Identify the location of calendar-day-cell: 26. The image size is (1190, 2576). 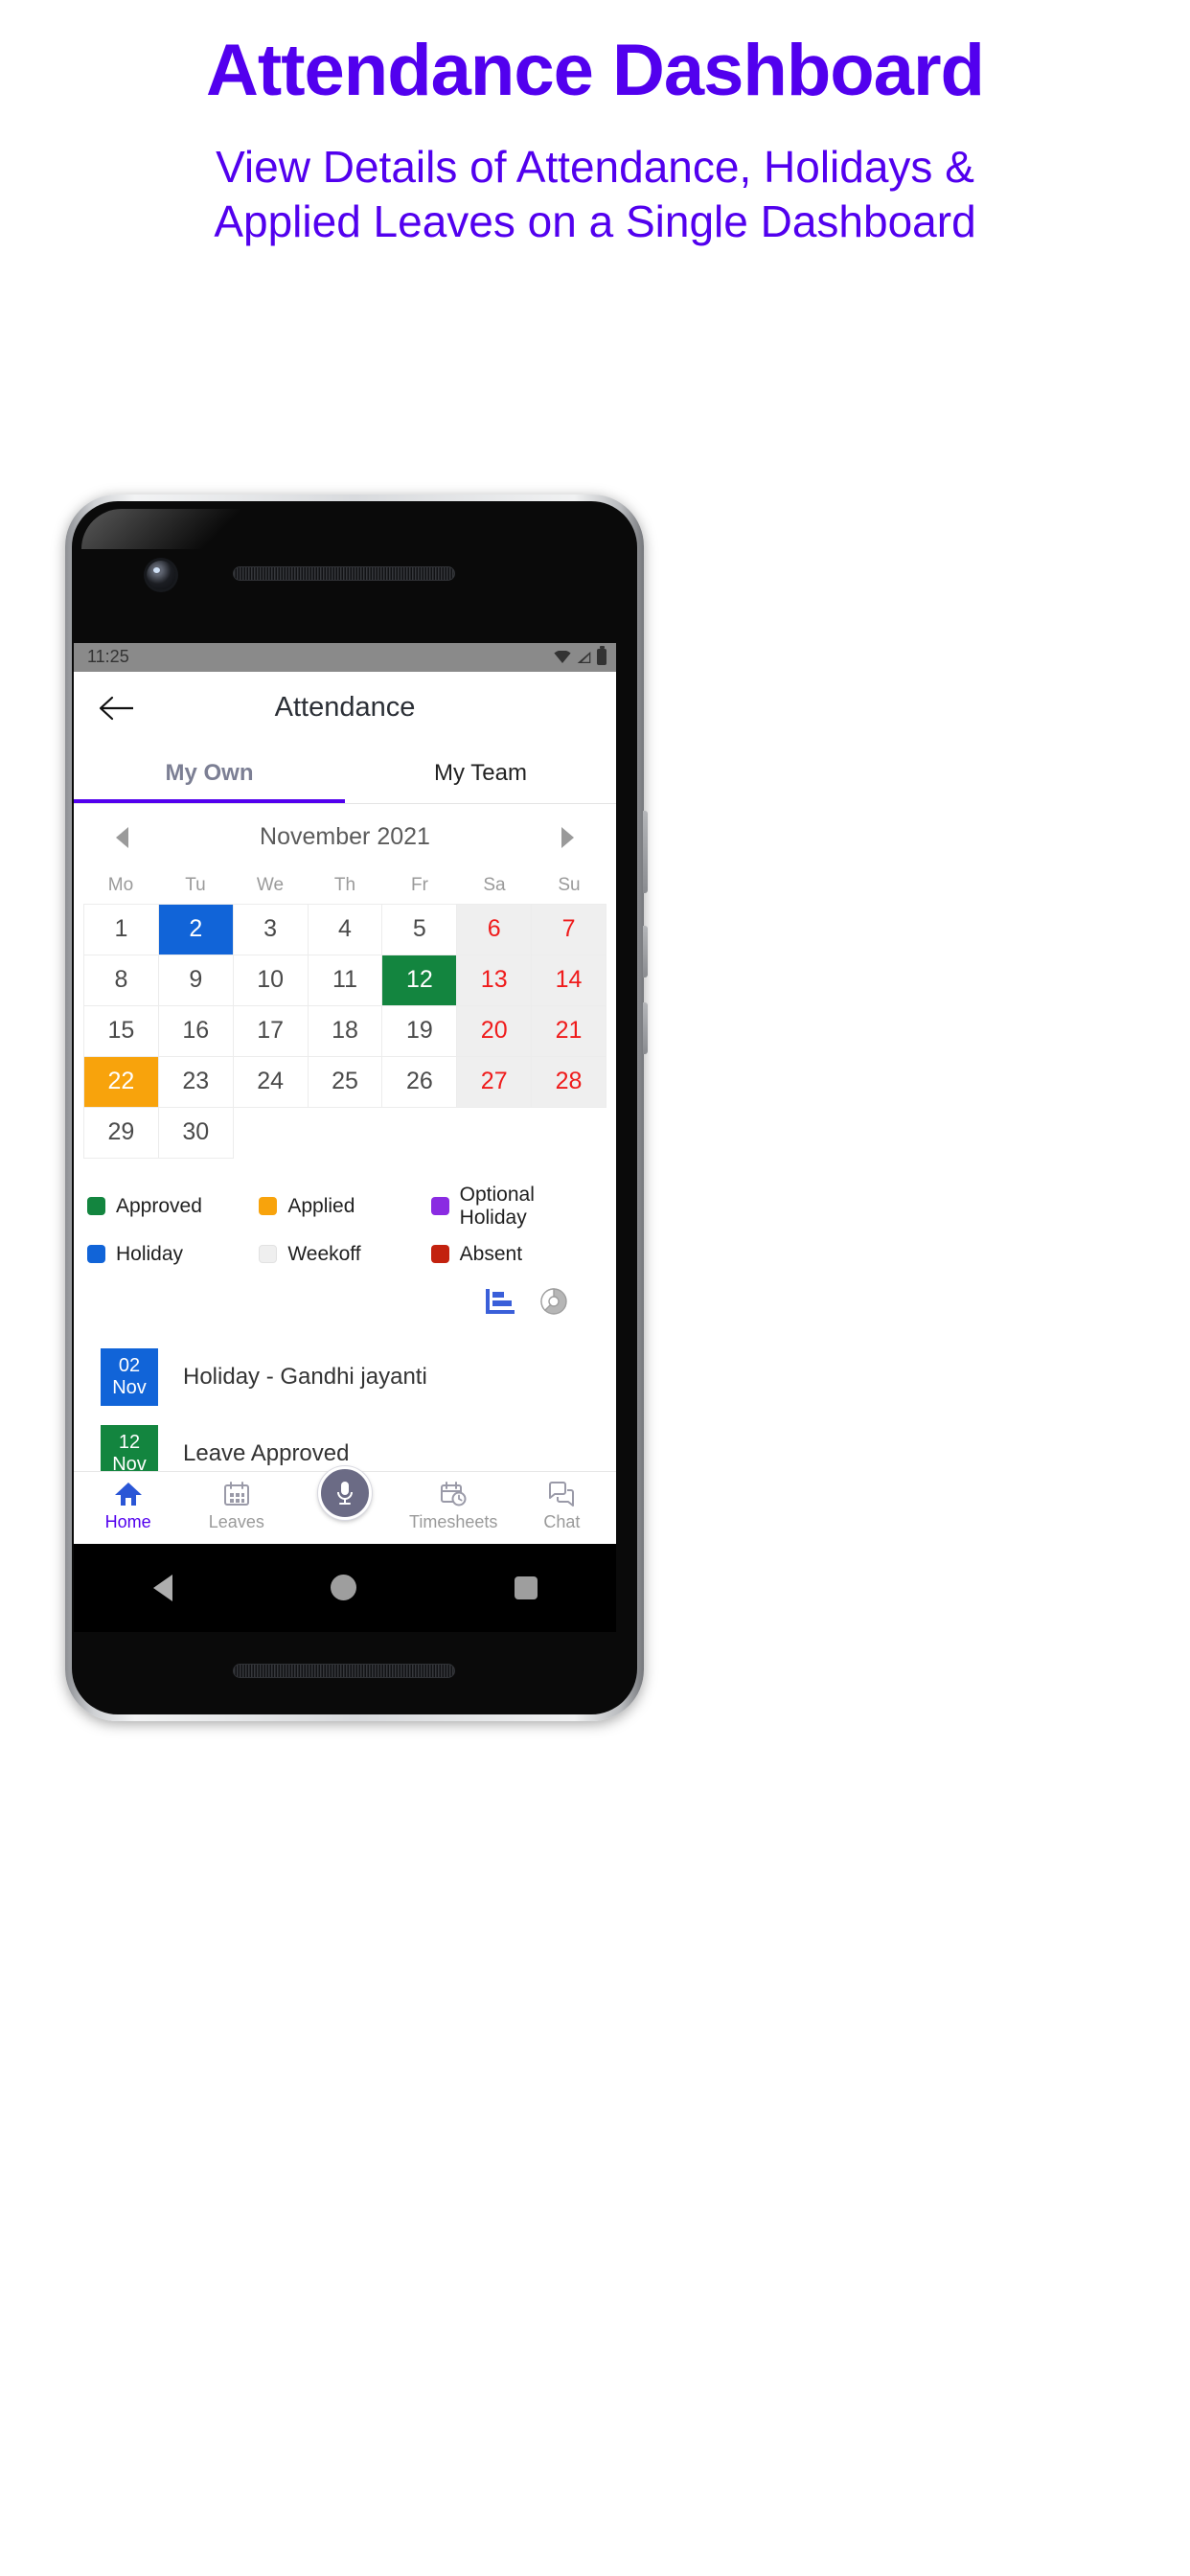
(420, 1082).